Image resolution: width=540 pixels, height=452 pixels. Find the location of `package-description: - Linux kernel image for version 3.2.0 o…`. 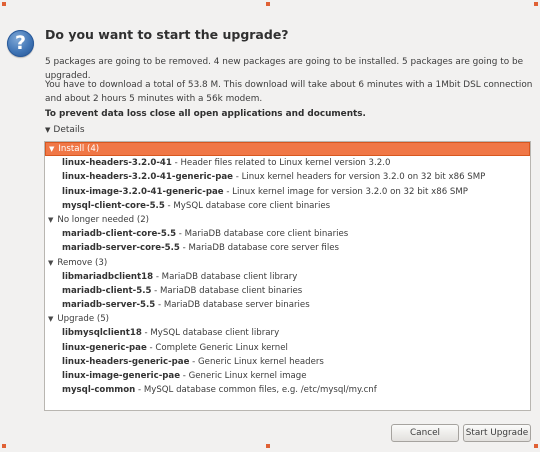

package-description: - Linux kernel image for version 3.2.0 o… is located at coordinates (345, 191).